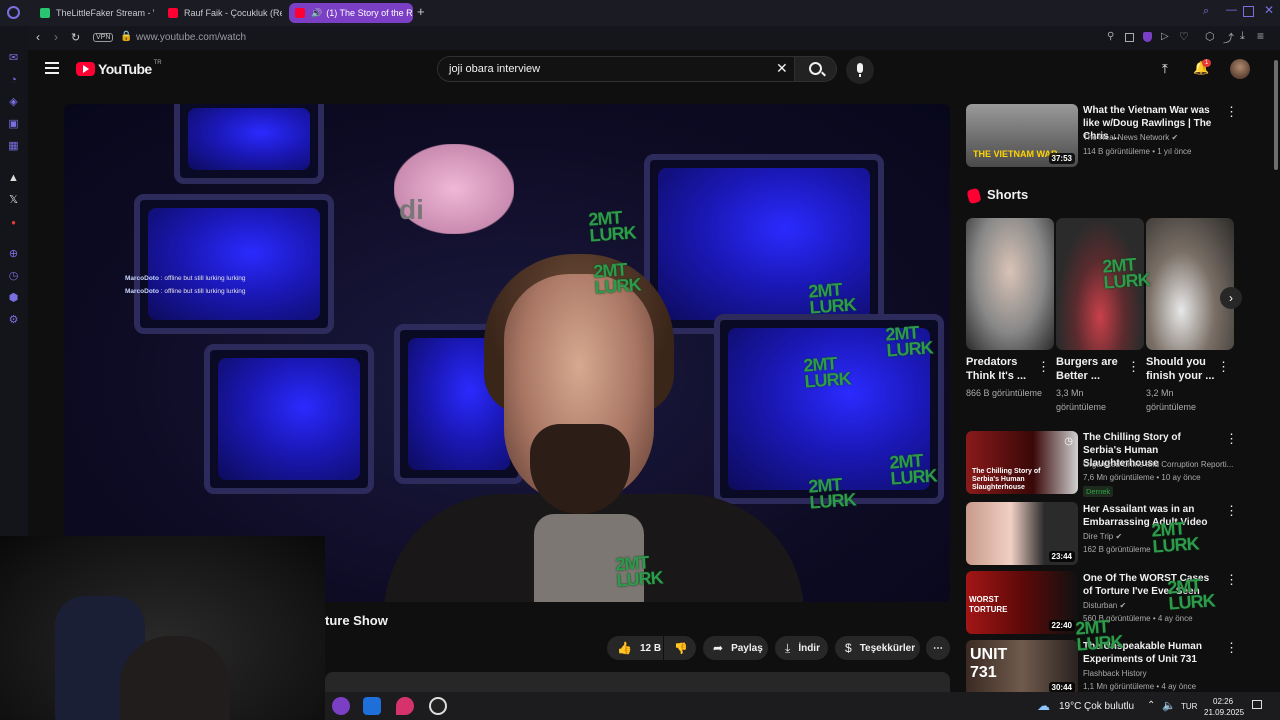  Describe the element at coordinates (13, 146) in the screenshot. I see `player-icon: ▦` at that location.